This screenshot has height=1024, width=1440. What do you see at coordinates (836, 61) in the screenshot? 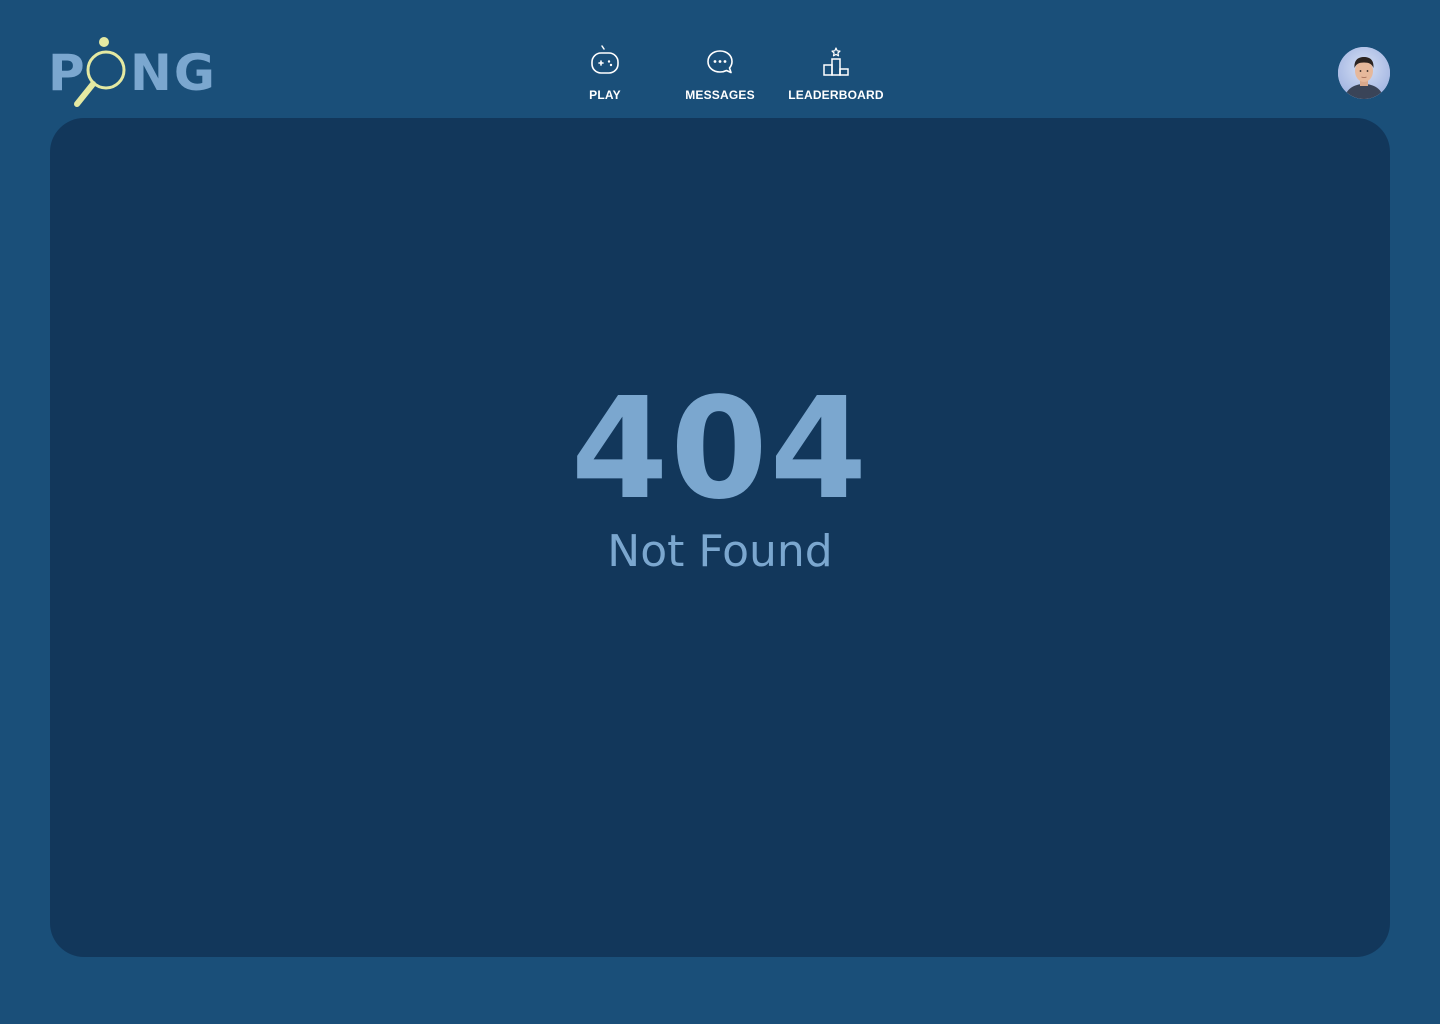
I see `podium-icon` at bounding box center [836, 61].